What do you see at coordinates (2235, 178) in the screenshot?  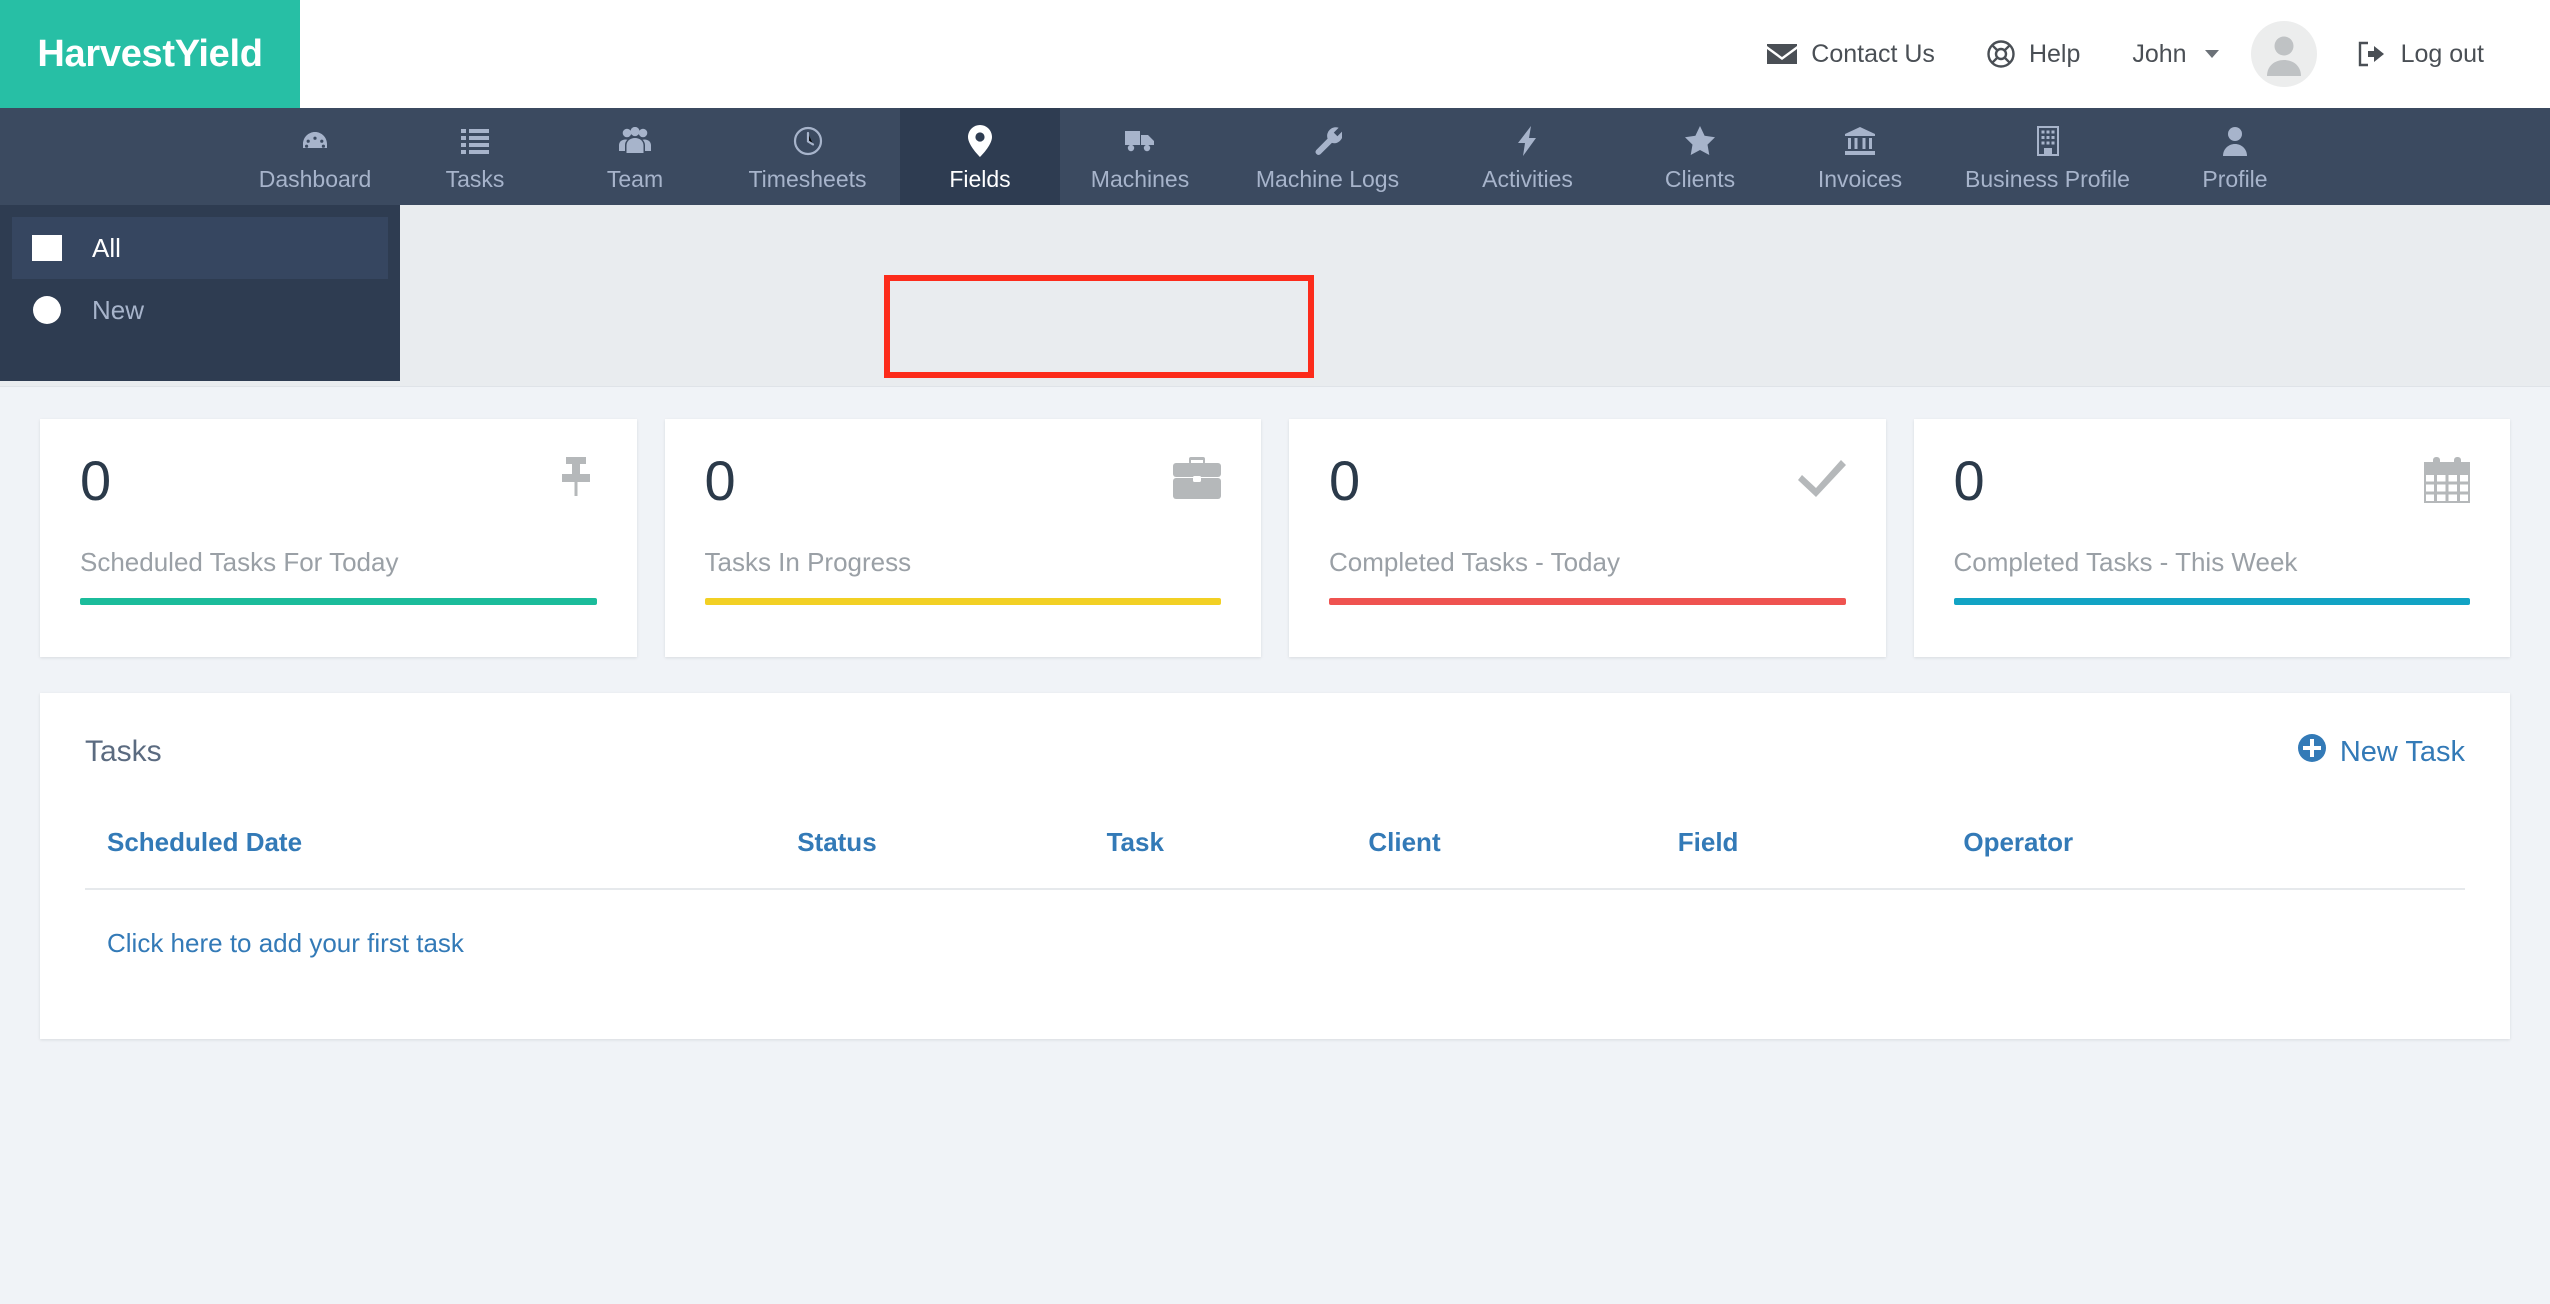 I see `nav-label: Profile` at bounding box center [2235, 178].